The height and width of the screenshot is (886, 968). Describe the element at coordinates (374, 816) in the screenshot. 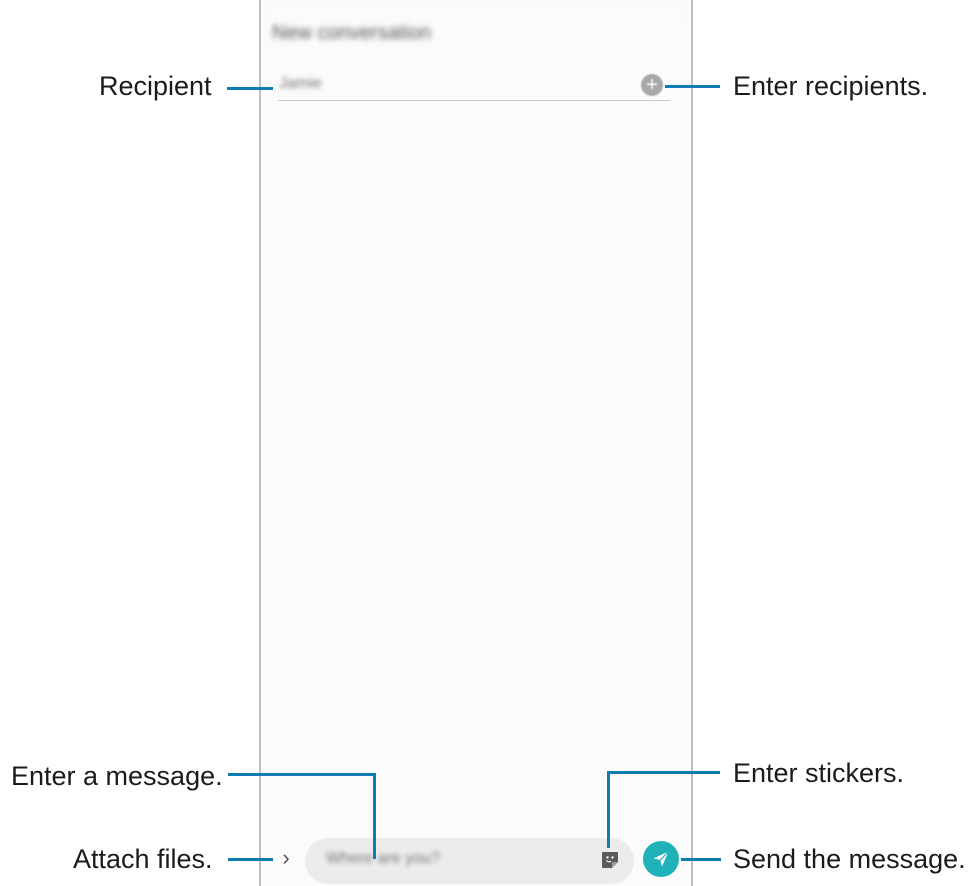

I see `leader-enter-message-v` at that location.